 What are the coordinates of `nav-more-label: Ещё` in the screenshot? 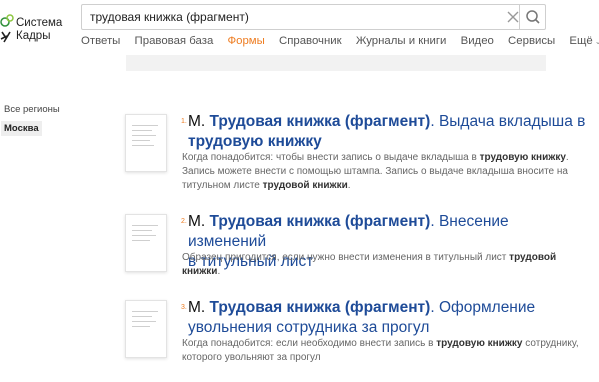 It's located at (581, 41).